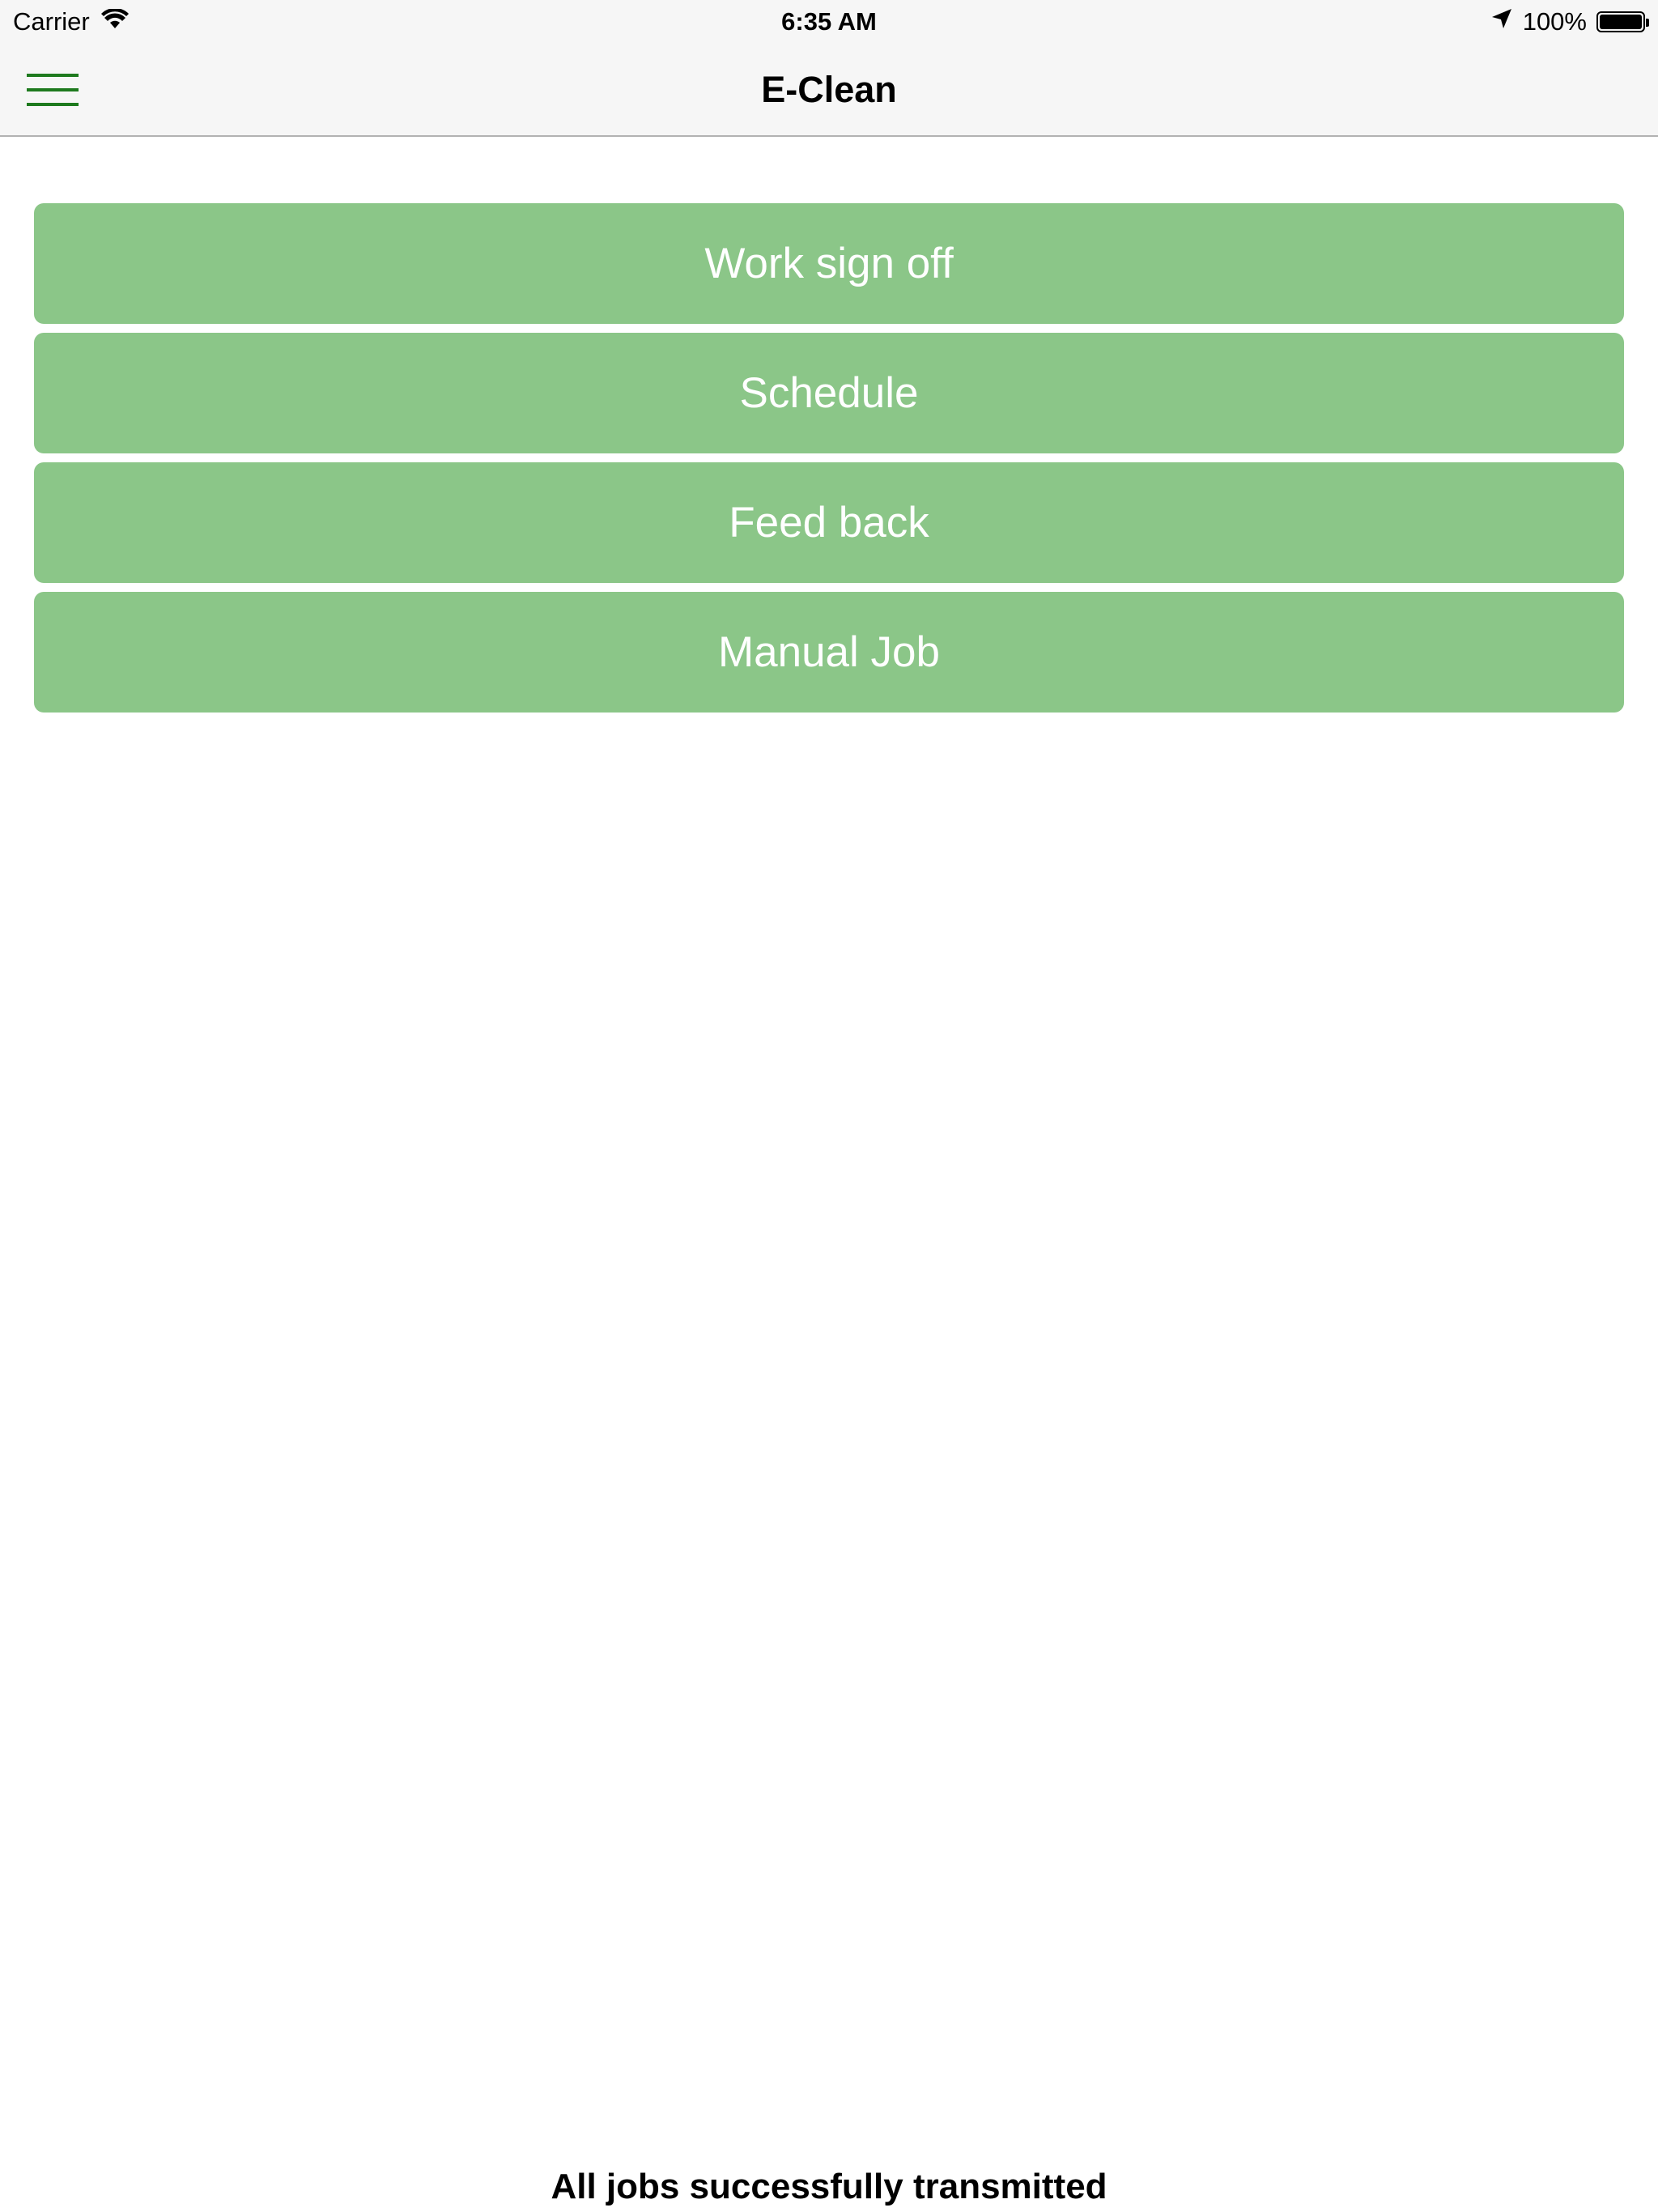 This screenshot has width=1658, height=2212. What do you see at coordinates (829, 653) in the screenshot?
I see `manual-job-button: Manual Job` at bounding box center [829, 653].